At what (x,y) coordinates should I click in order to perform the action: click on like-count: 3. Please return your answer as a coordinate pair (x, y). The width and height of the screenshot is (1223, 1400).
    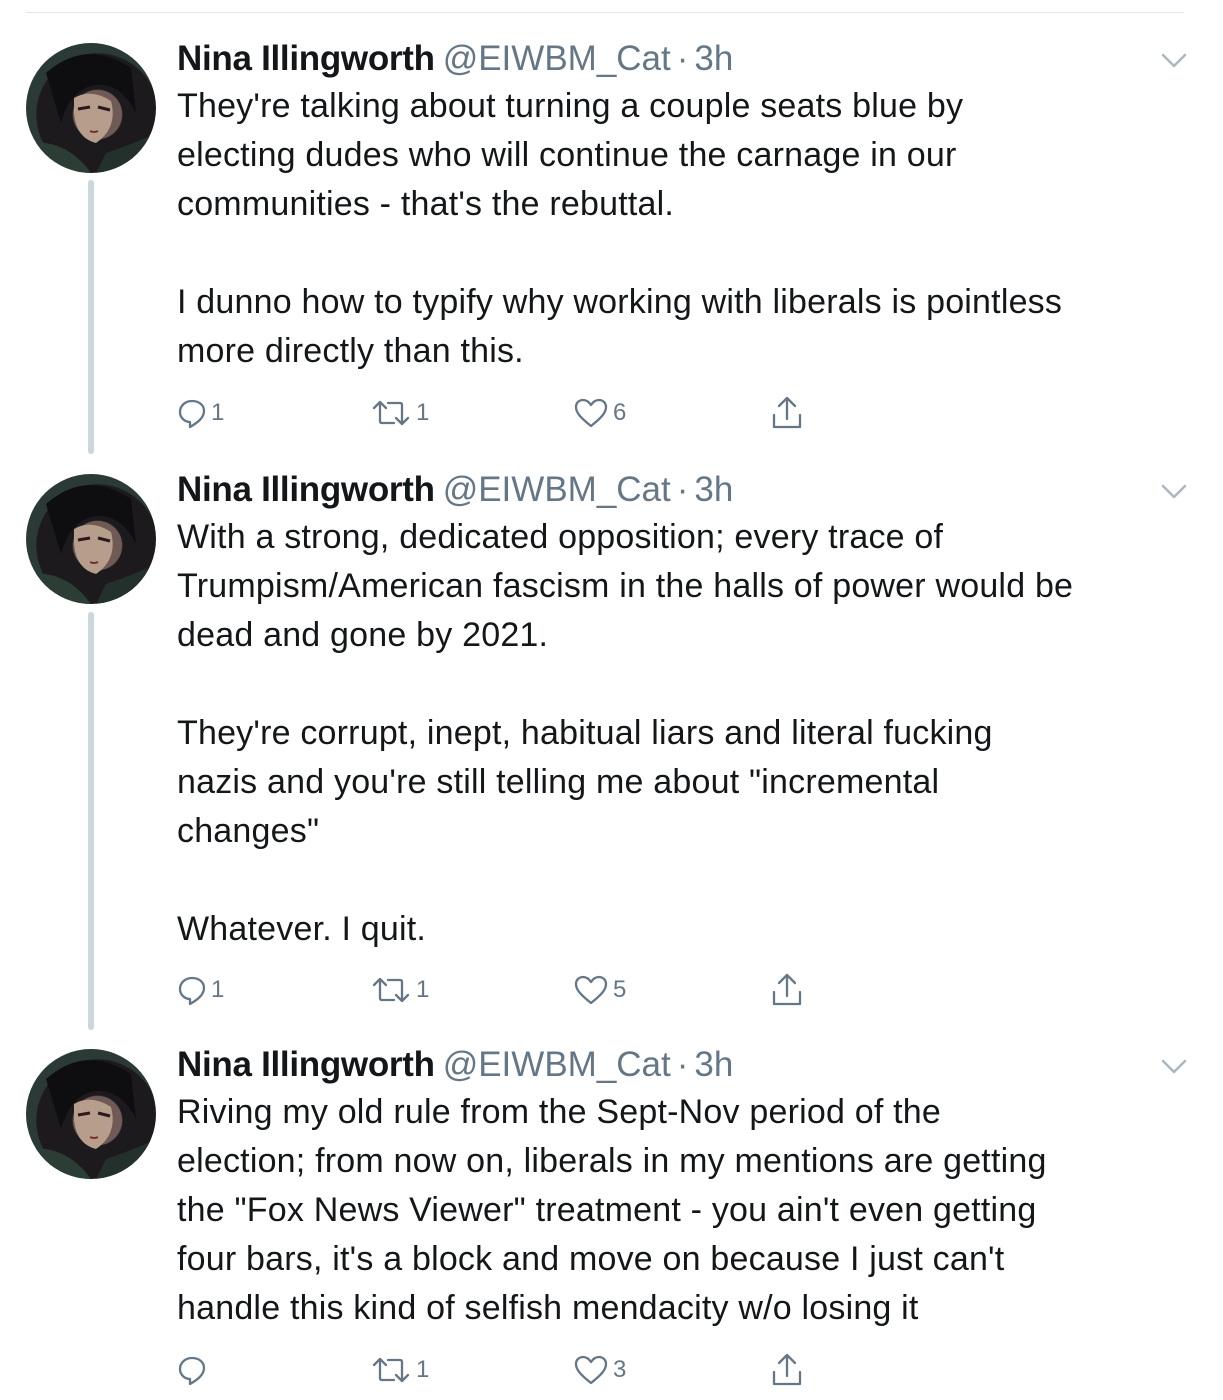
    Looking at the image, I should click on (620, 1369).